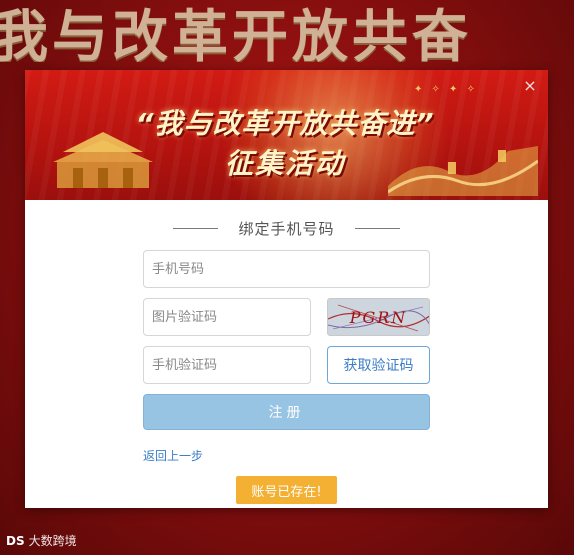 This screenshot has width=574, height=555. Describe the element at coordinates (227, 365) in the screenshot. I see `sms-code-input` at that location.